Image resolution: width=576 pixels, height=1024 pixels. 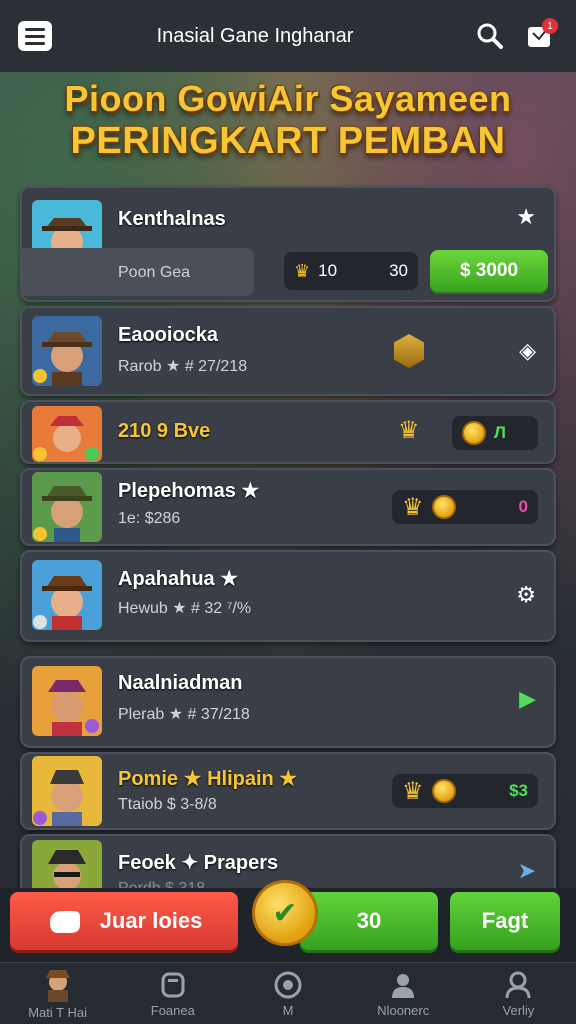 I want to click on top-bar: Inasial Gane Inghanar 1, so click(x=288, y=36).